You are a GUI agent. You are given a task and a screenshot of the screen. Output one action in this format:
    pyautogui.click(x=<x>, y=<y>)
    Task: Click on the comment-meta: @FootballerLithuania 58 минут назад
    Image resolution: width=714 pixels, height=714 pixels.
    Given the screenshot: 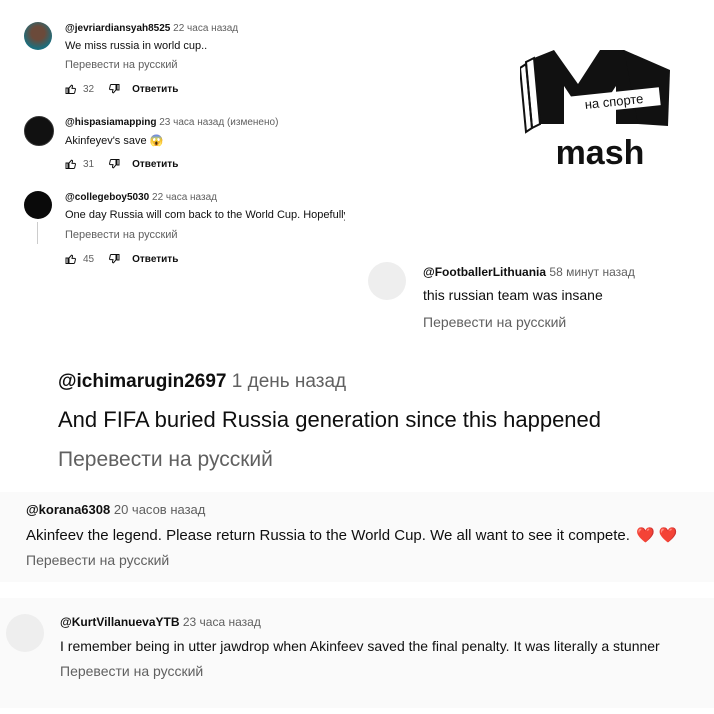 What is the action you would take?
    pyautogui.click(x=529, y=272)
    